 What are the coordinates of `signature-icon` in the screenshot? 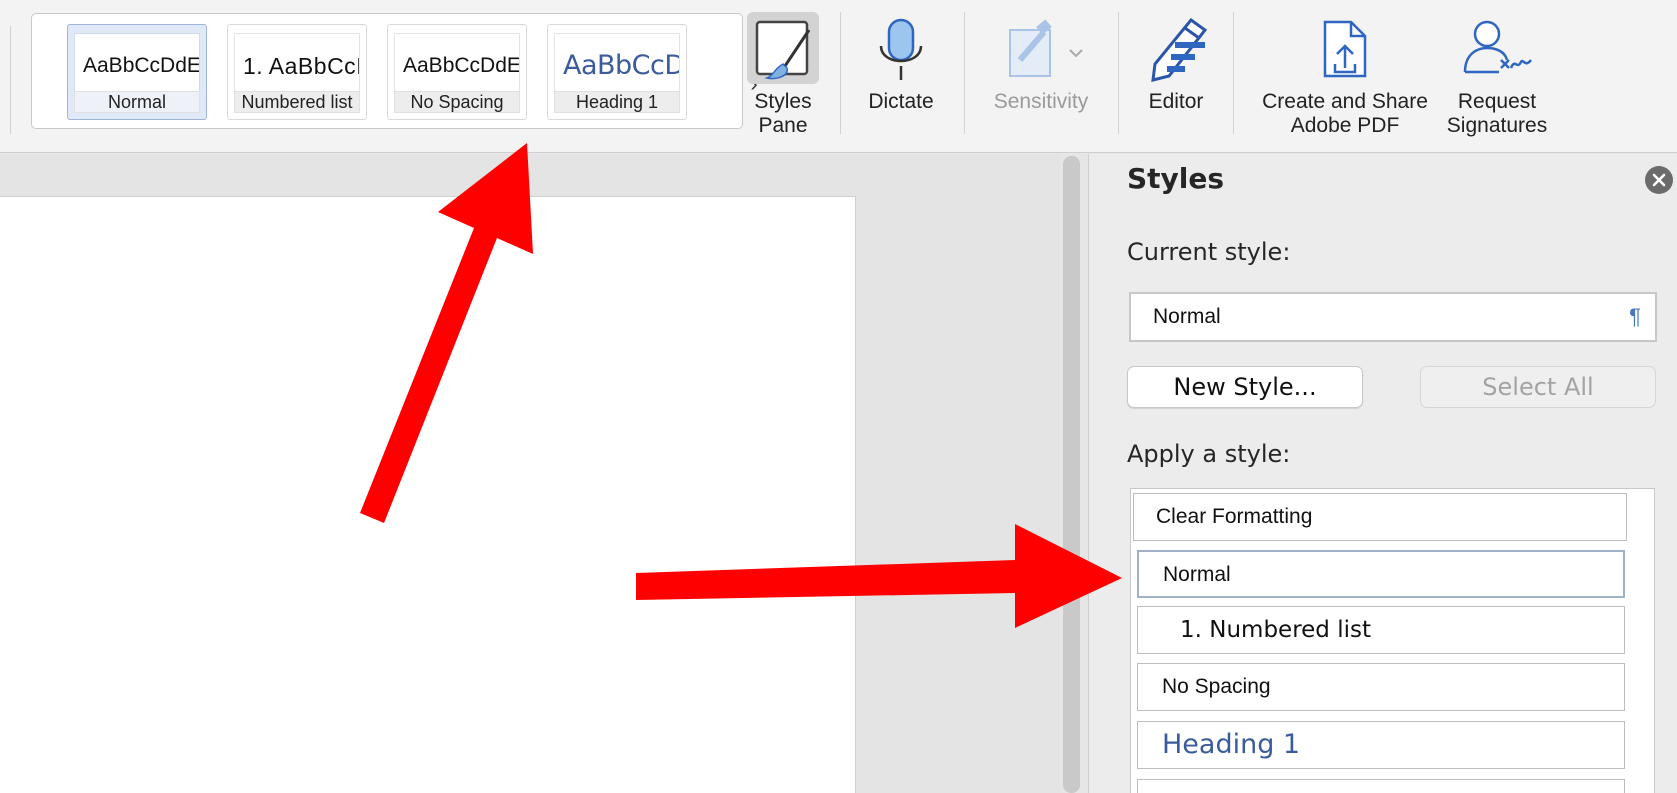 It's located at (1497, 51).